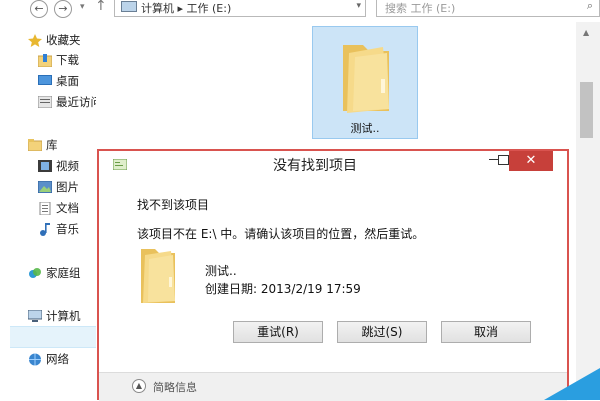  I want to click on up-arrow-icon: ↑, so click(101, 7).